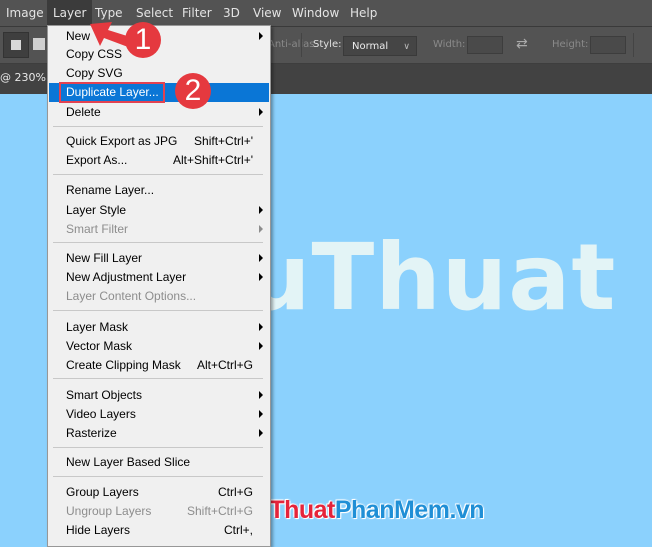  What do you see at coordinates (123, 365) in the screenshot?
I see `menu-item-label: Create Clipping Mask` at bounding box center [123, 365].